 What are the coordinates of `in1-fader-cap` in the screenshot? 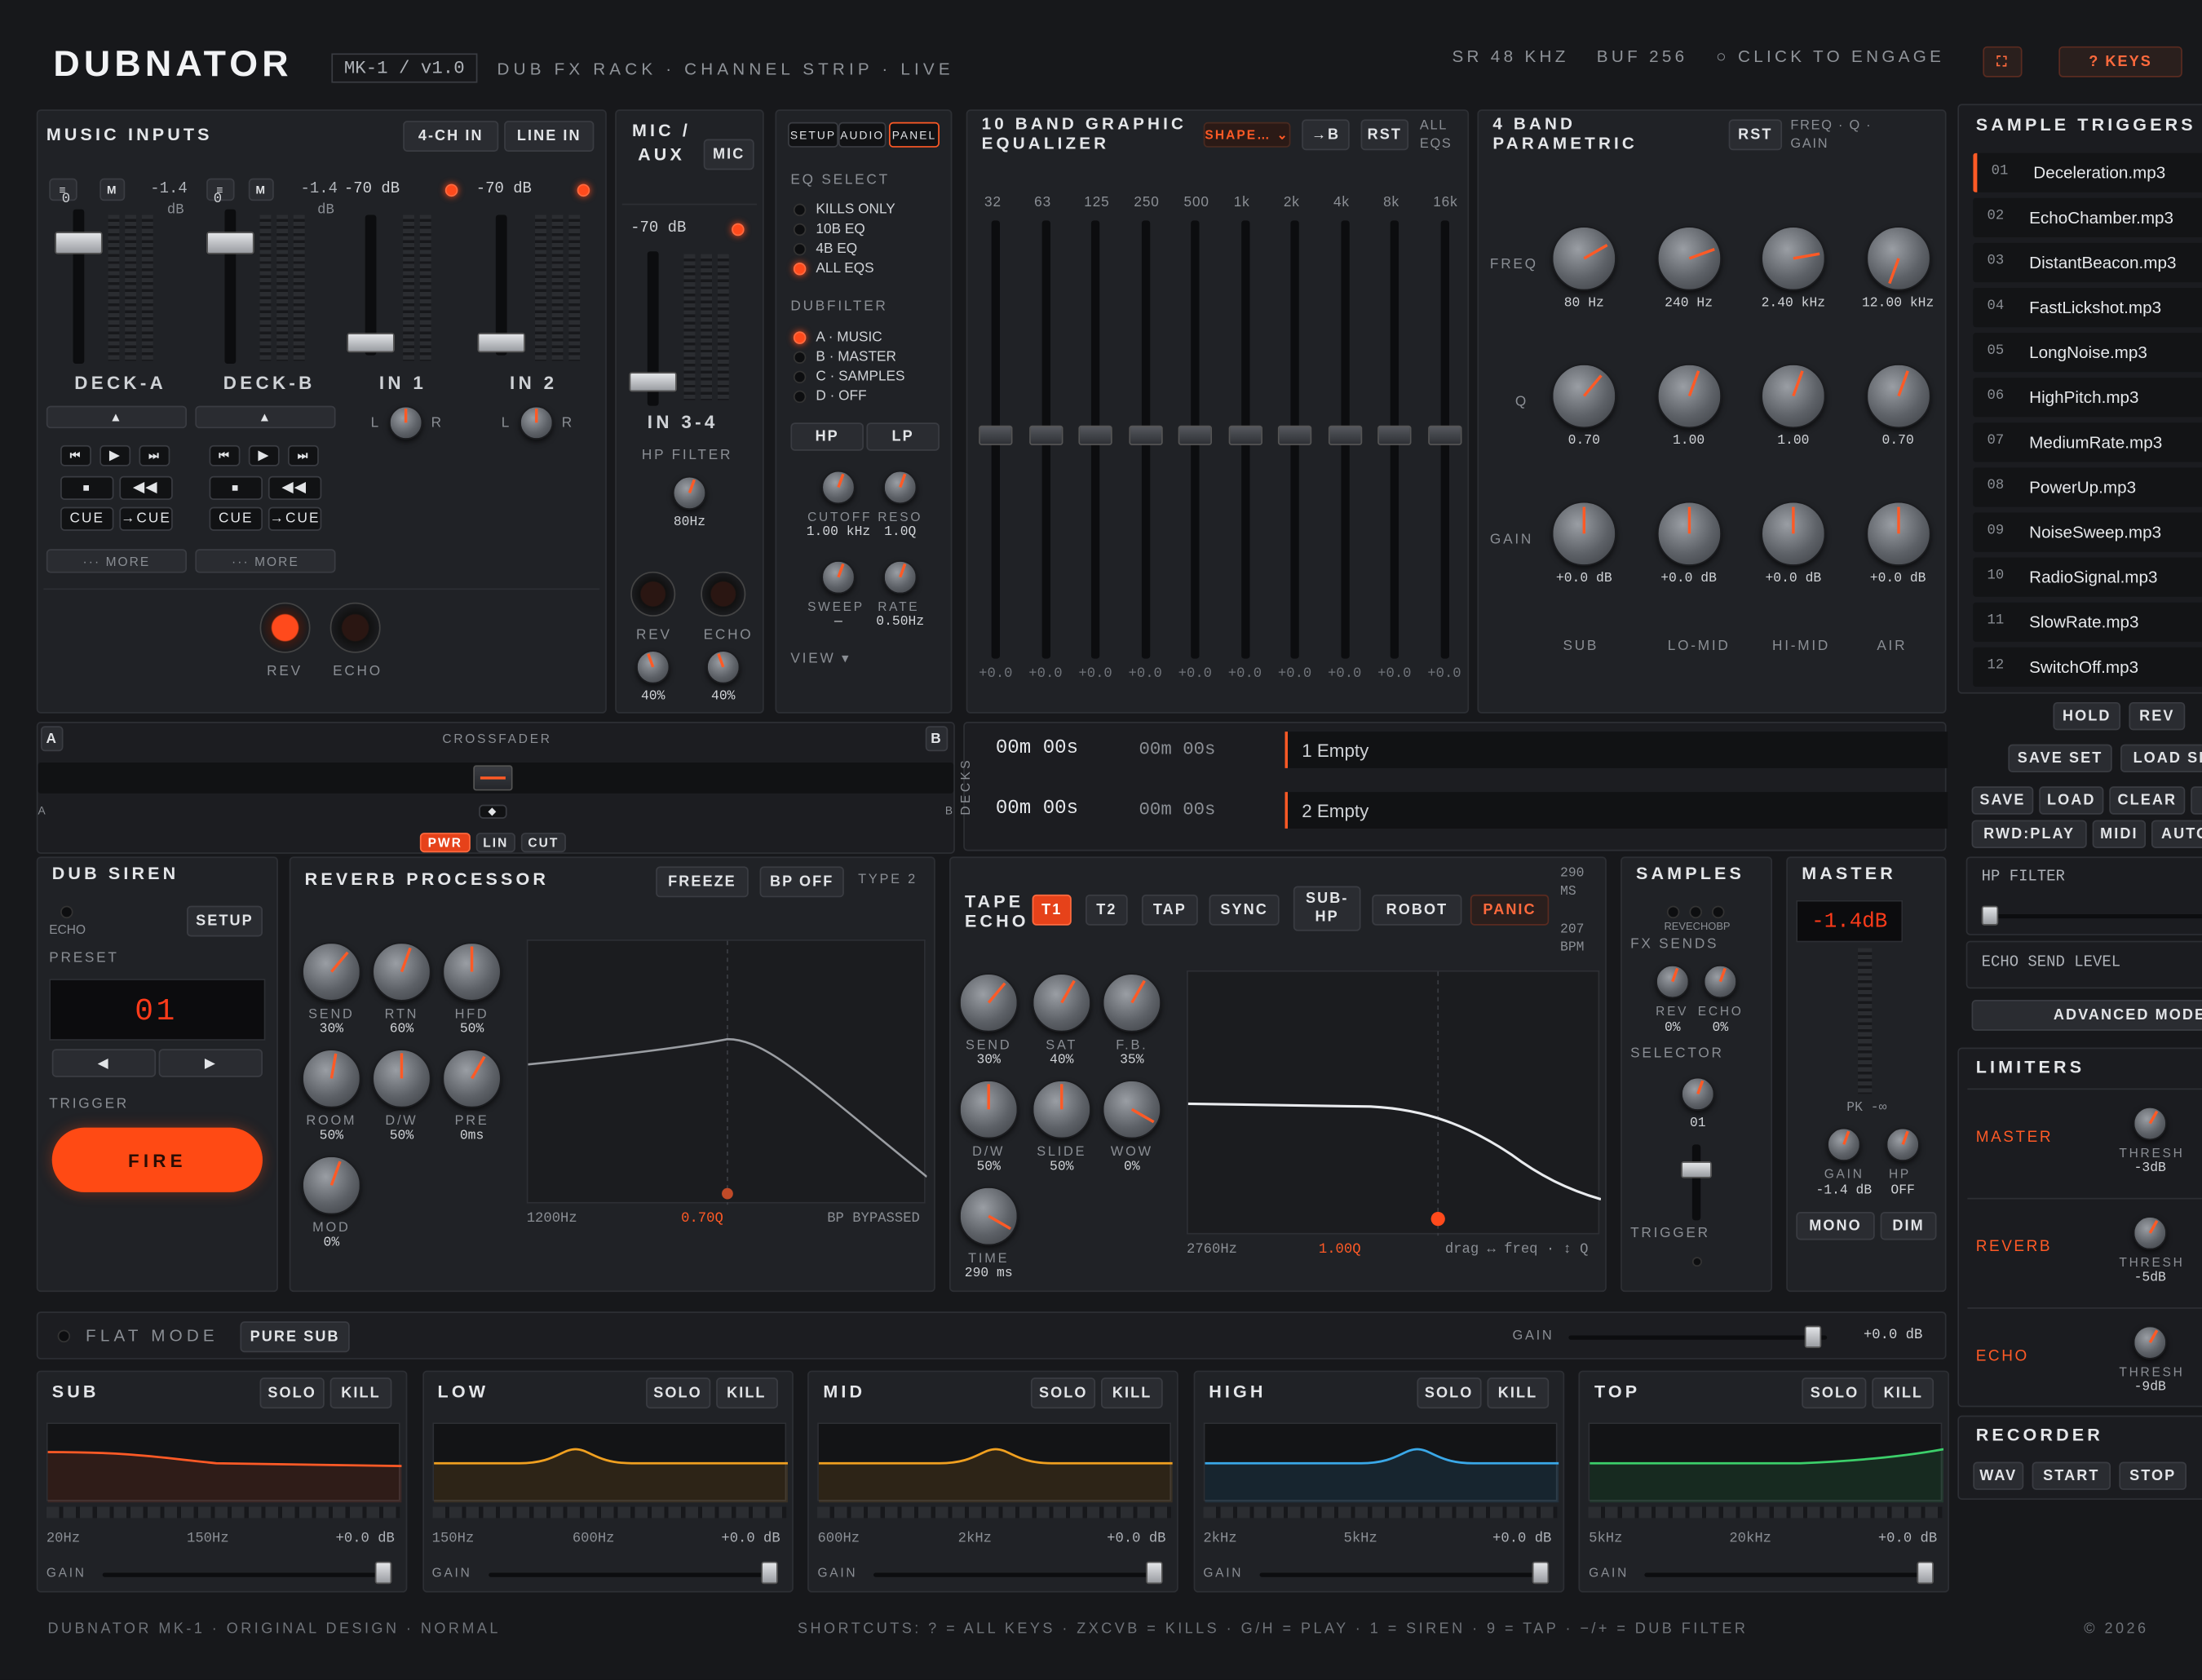 It's located at (371, 343).